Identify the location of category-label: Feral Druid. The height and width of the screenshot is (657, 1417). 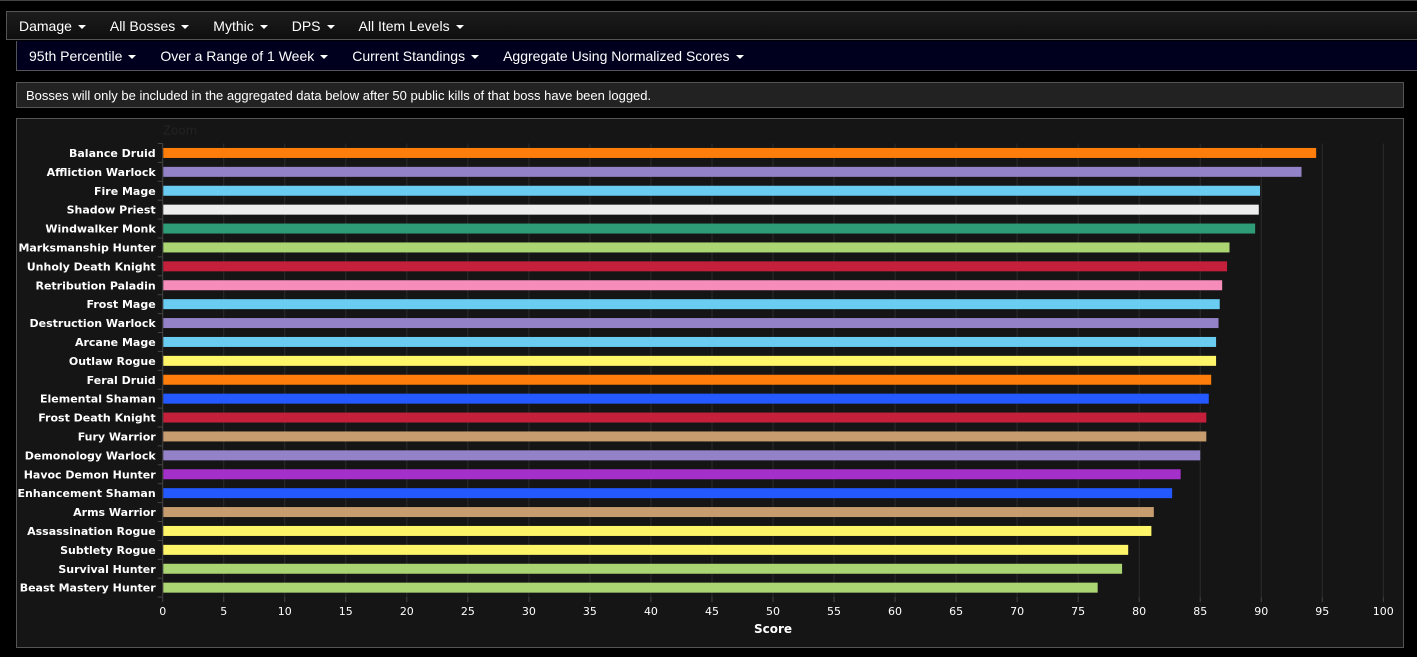
(121, 380).